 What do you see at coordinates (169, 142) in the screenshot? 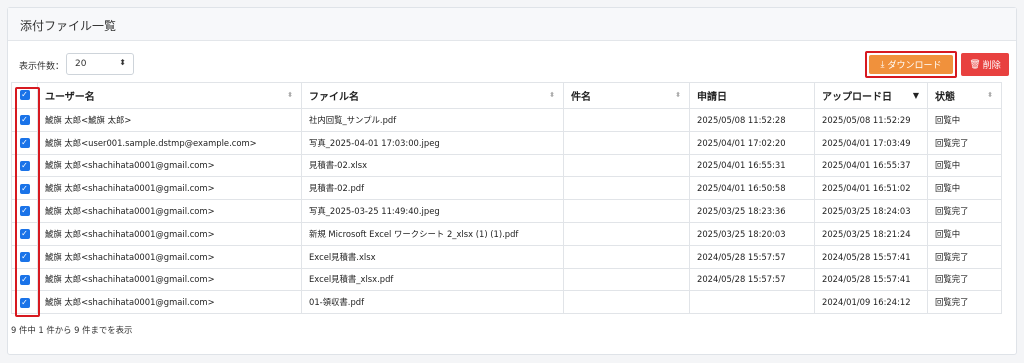
I see `cell-user: 鯱旗 太郎<user001.sample.dstmp@example.com>` at bounding box center [169, 142].